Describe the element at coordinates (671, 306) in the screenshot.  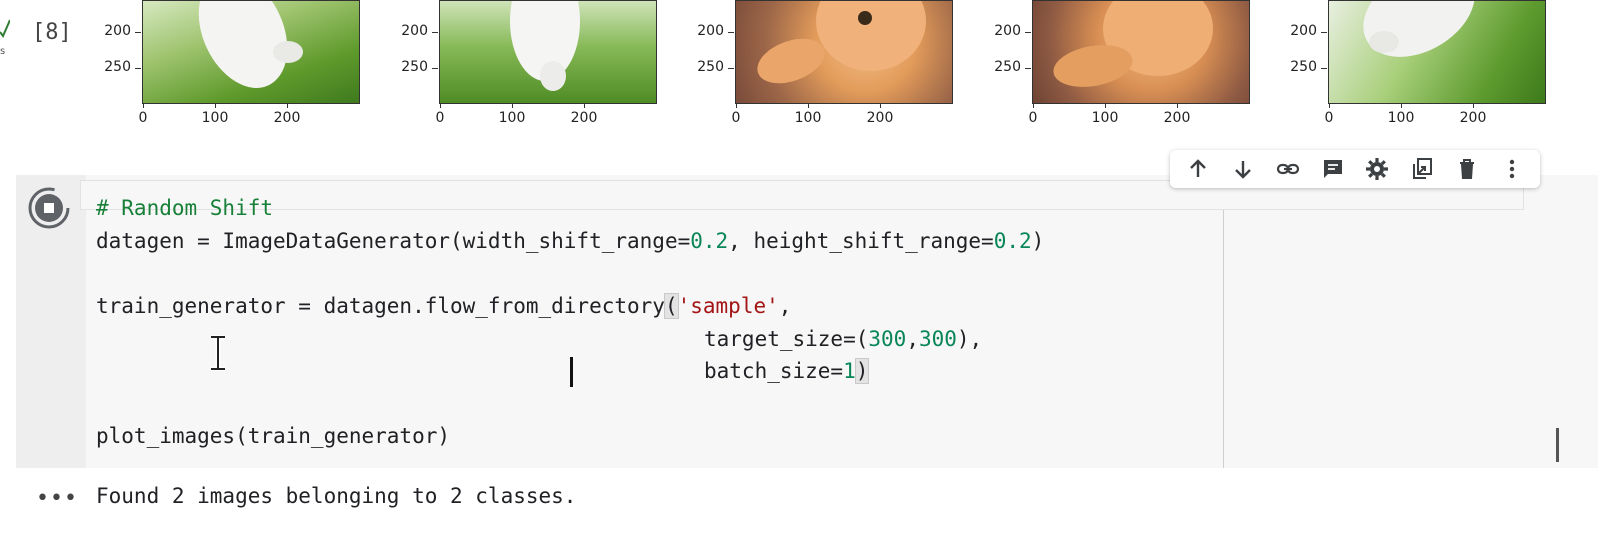
I see `matched-bracket: (` at that location.